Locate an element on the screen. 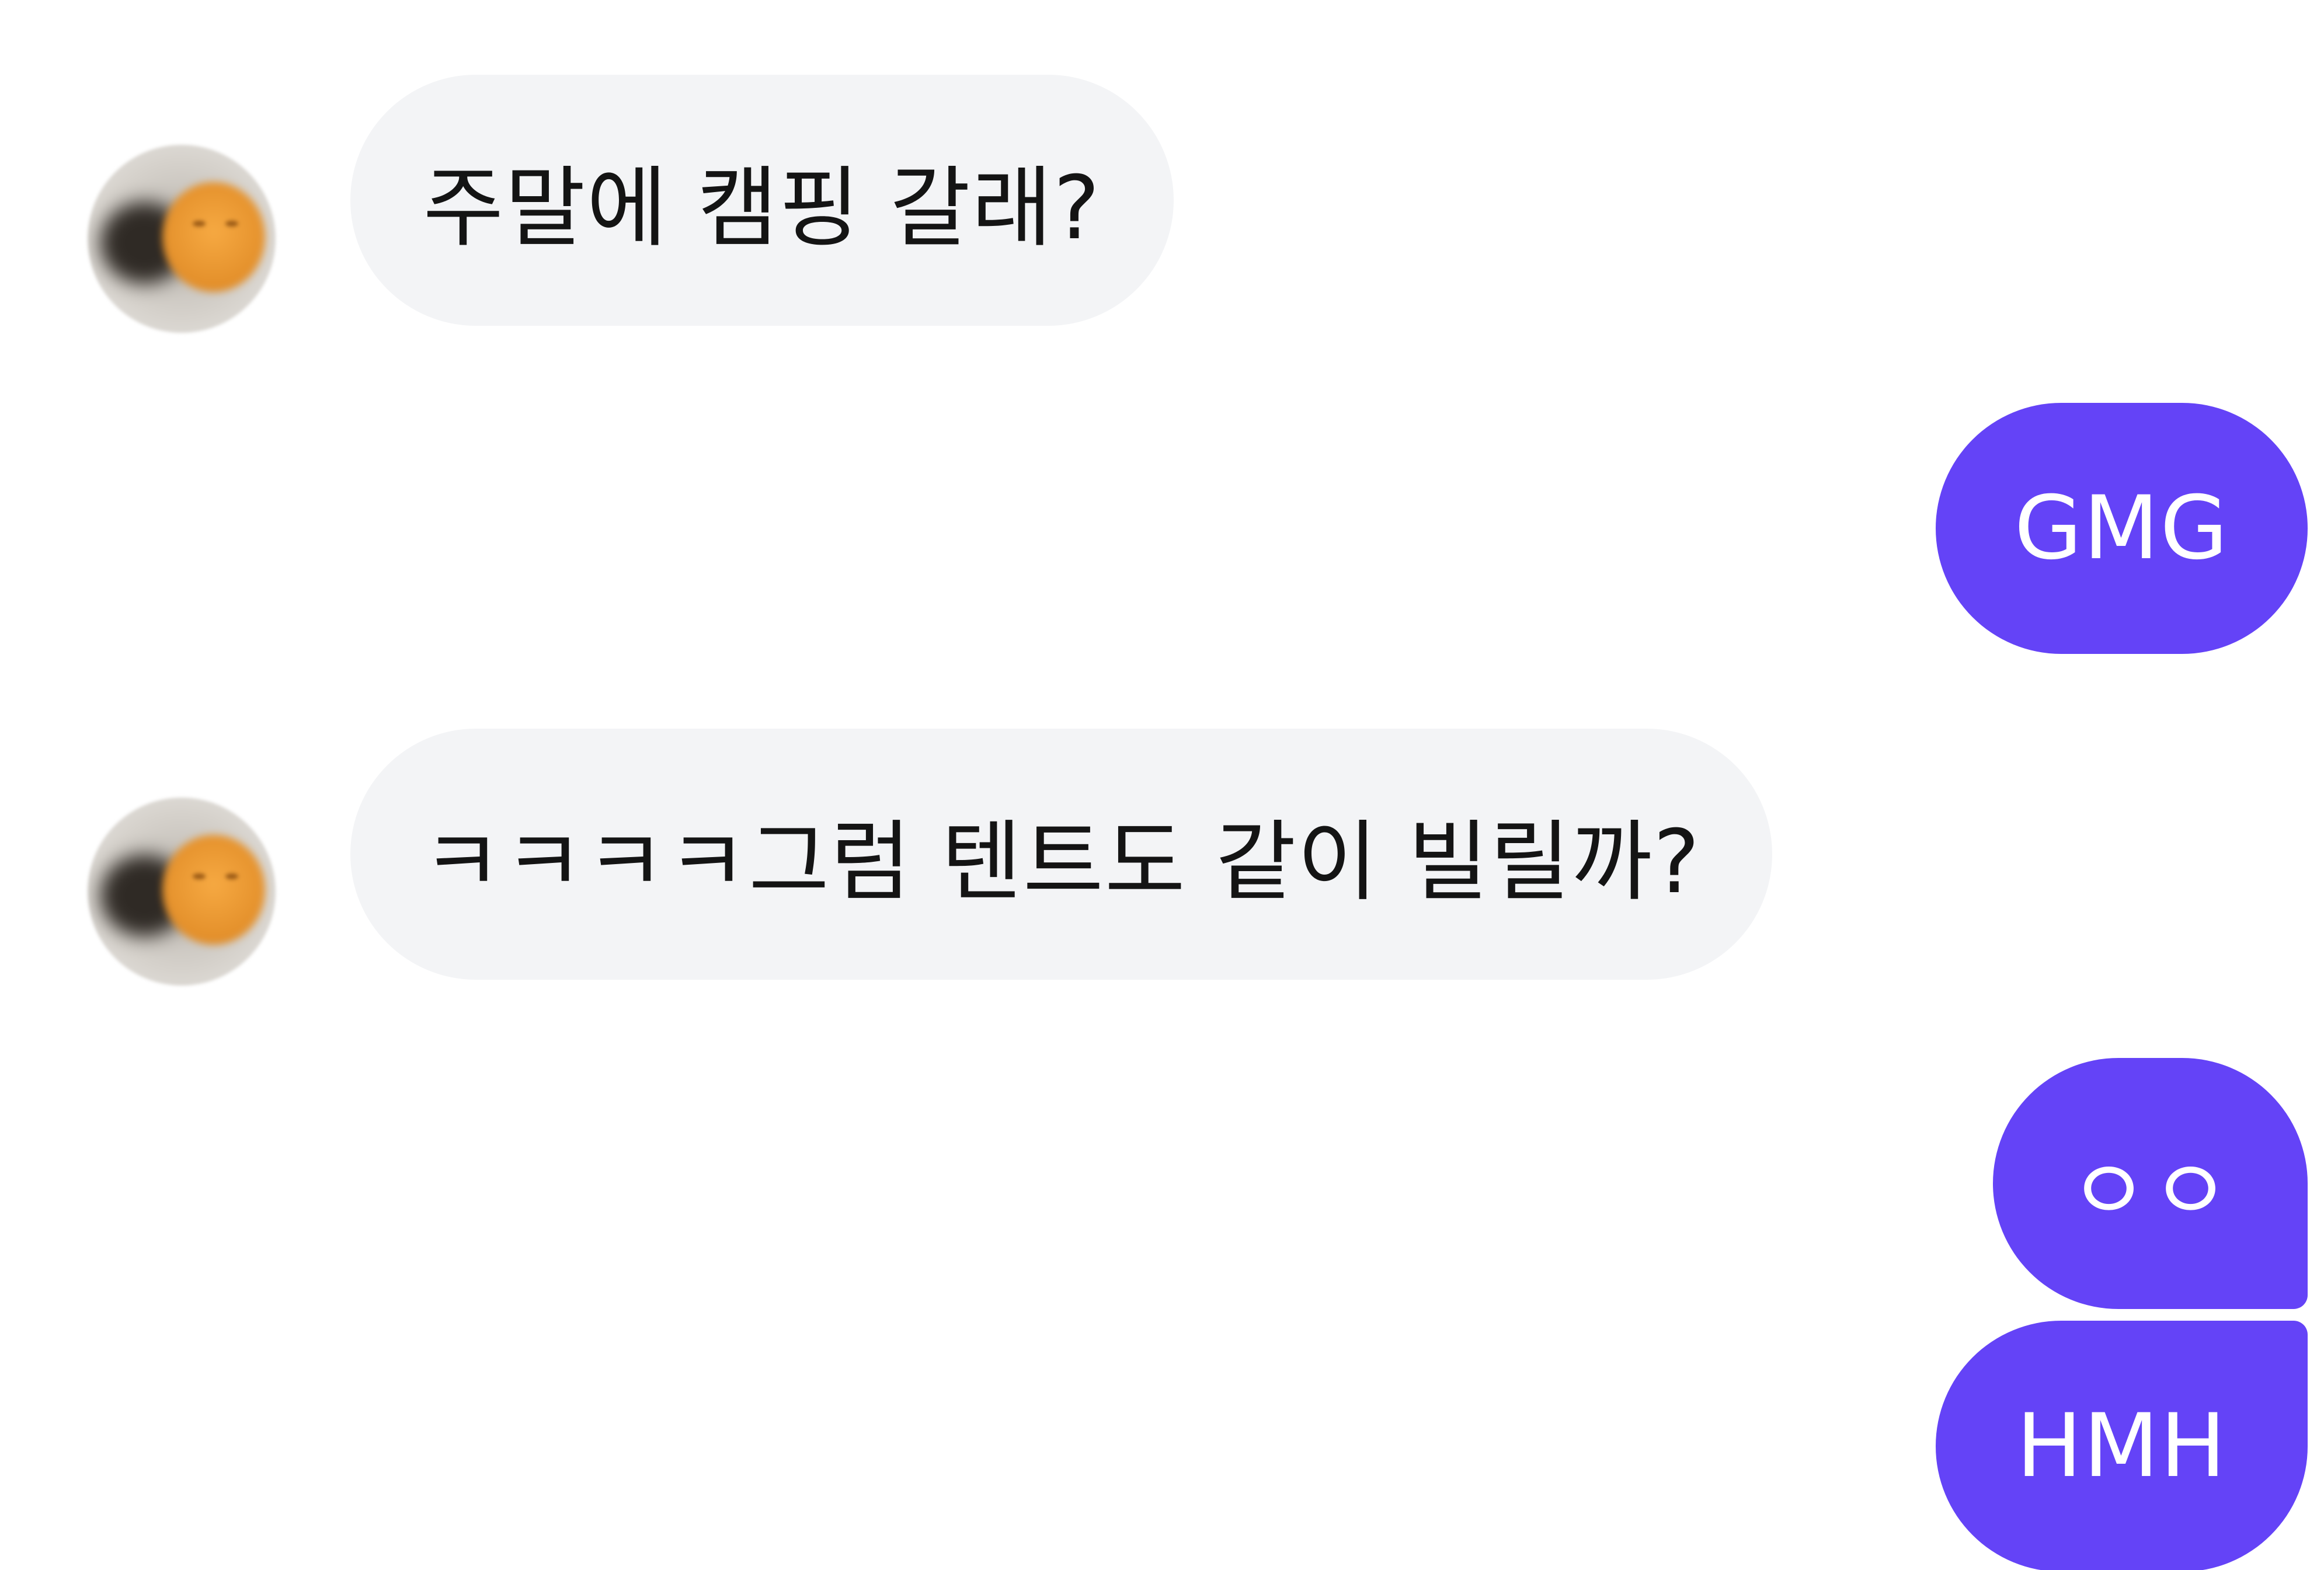 Image resolution: width=2324 pixels, height=1570 pixels. message-bubble-incoming: ㅋㅋㅋㅋ그럼 텐트도 같이 빌릴까? is located at coordinates (1061, 854).